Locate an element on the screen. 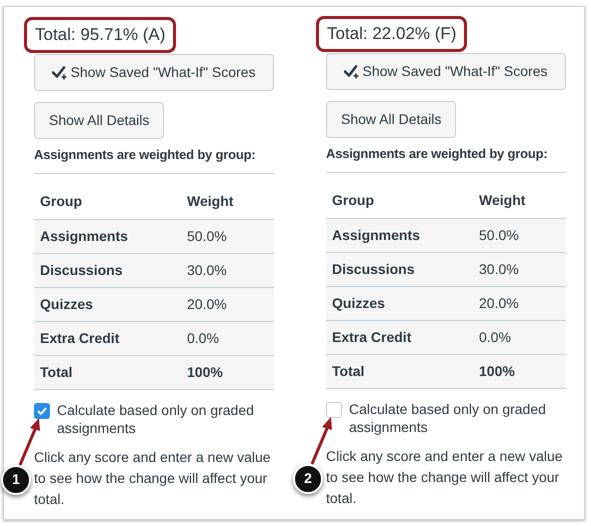 The height and width of the screenshot is (526, 591). callout-number: 2 is located at coordinates (308, 479).